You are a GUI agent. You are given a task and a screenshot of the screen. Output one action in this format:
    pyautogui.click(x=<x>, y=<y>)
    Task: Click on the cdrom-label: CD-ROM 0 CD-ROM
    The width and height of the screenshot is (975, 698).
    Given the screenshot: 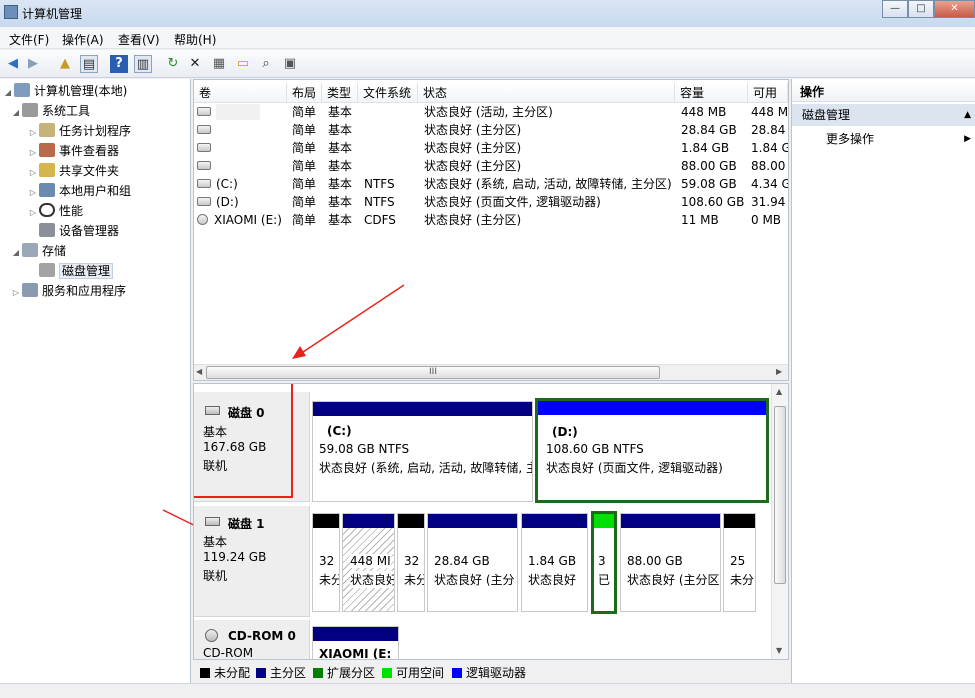 What is the action you would take?
    pyautogui.click(x=252, y=639)
    